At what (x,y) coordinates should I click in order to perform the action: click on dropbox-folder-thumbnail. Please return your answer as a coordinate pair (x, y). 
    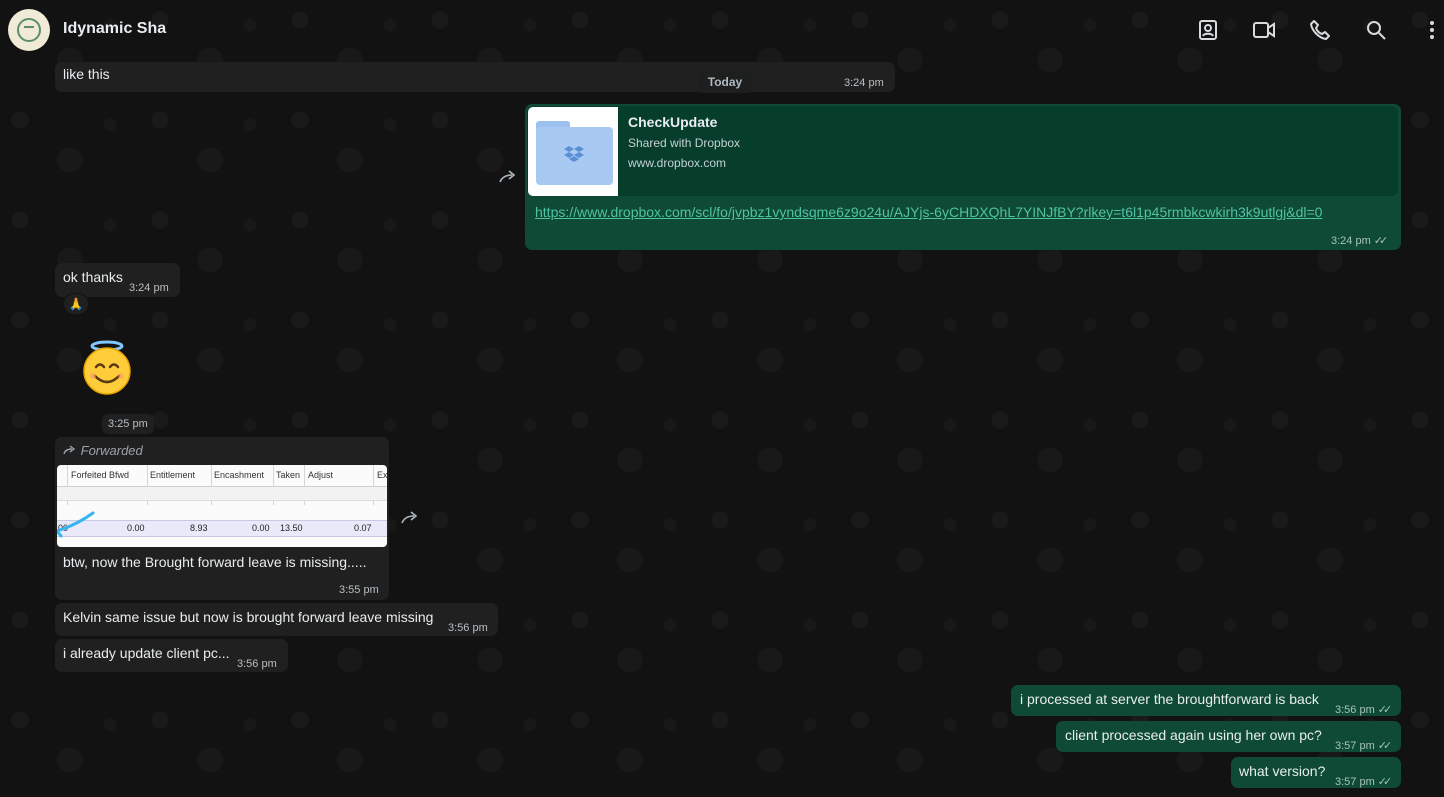
    Looking at the image, I should click on (573, 151).